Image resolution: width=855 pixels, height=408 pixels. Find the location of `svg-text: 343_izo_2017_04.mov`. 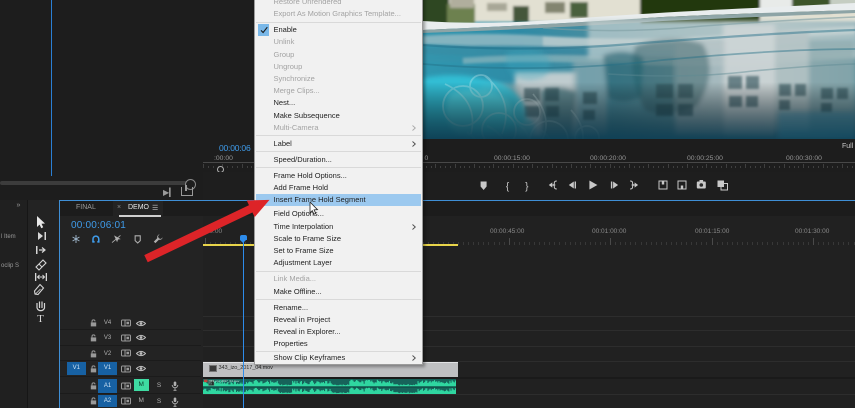

svg-text: 343_izo_2017_04.mov is located at coordinates (224, 381).